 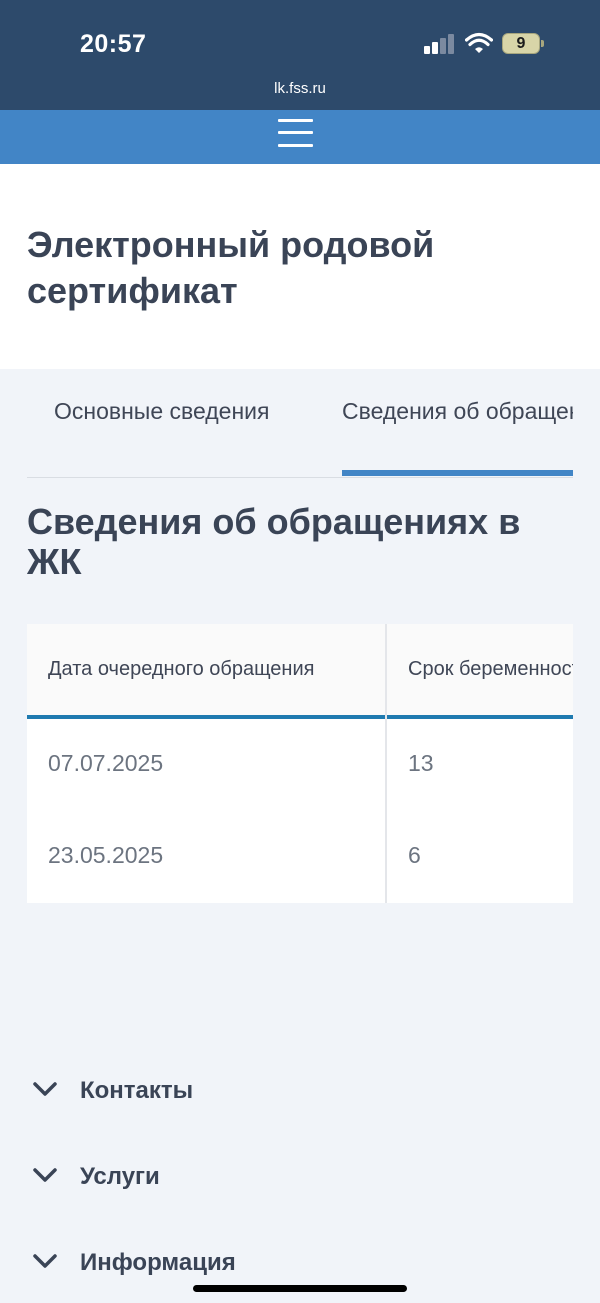 What do you see at coordinates (274, 541) in the screenshot?
I see `section-title: Сведения об обращениях в ЖК` at bounding box center [274, 541].